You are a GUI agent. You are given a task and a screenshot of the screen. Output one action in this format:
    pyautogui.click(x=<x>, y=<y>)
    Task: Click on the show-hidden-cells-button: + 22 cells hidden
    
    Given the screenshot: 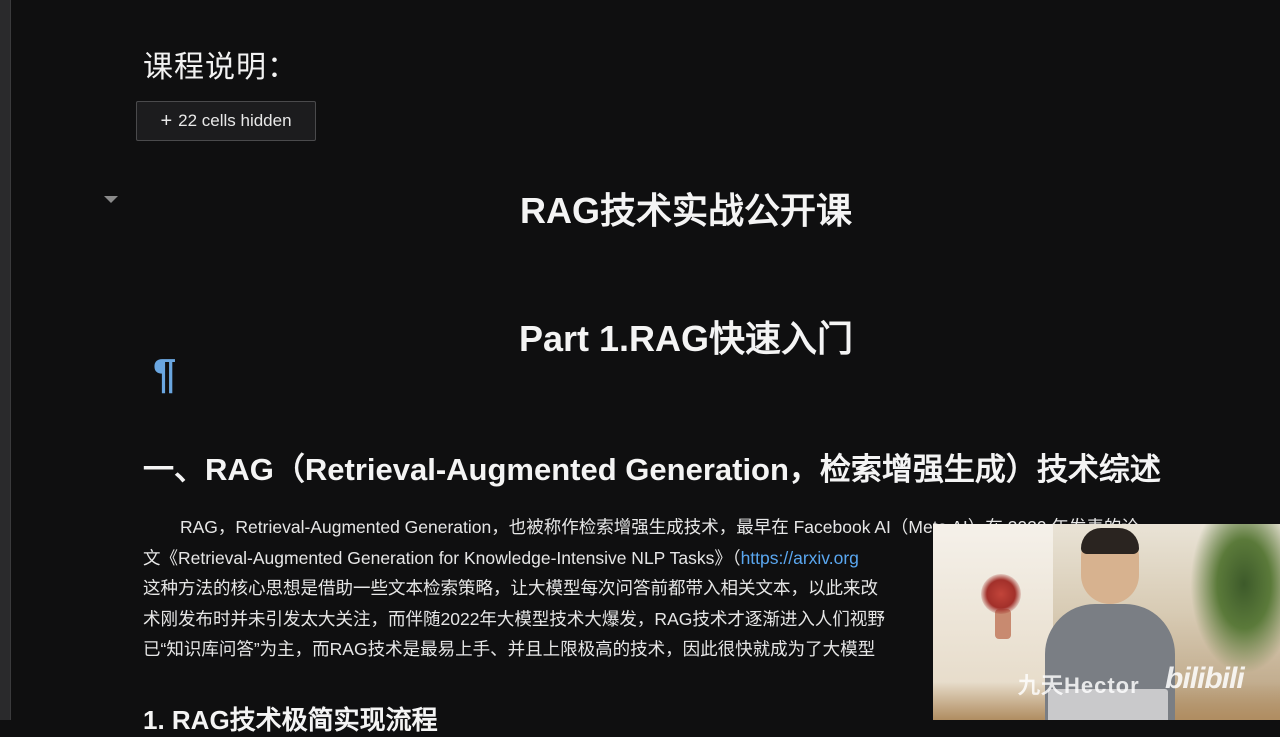 What is the action you would take?
    pyautogui.click(x=226, y=121)
    